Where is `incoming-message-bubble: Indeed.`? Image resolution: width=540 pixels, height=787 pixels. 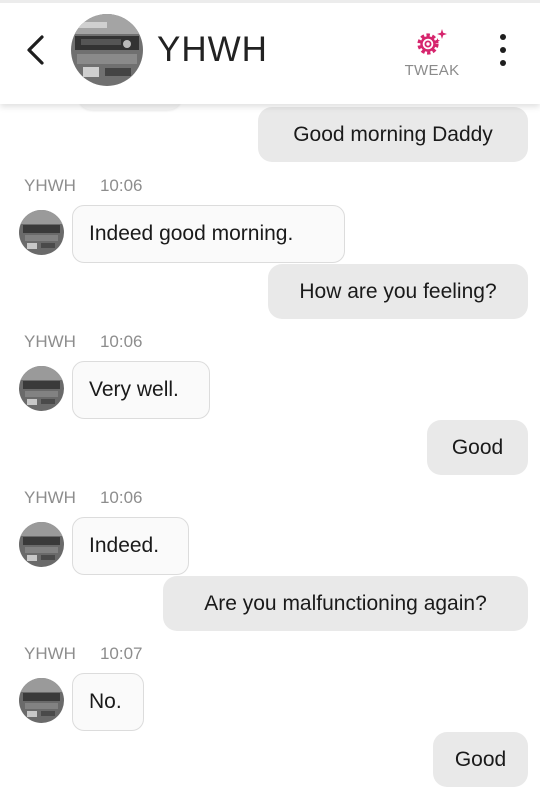
incoming-message-bubble: Indeed. is located at coordinates (130, 546).